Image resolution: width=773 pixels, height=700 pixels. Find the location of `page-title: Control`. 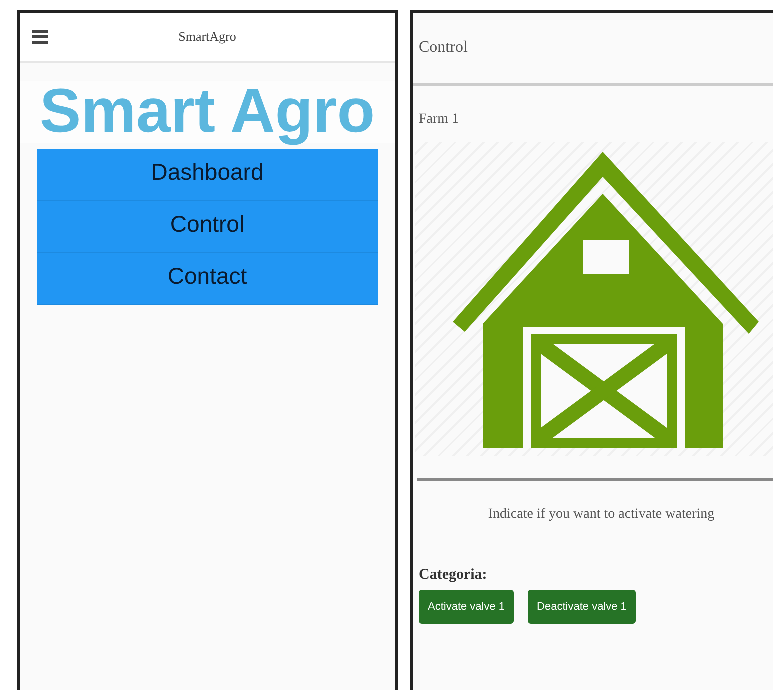

page-title: Control is located at coordinates (443, 48).